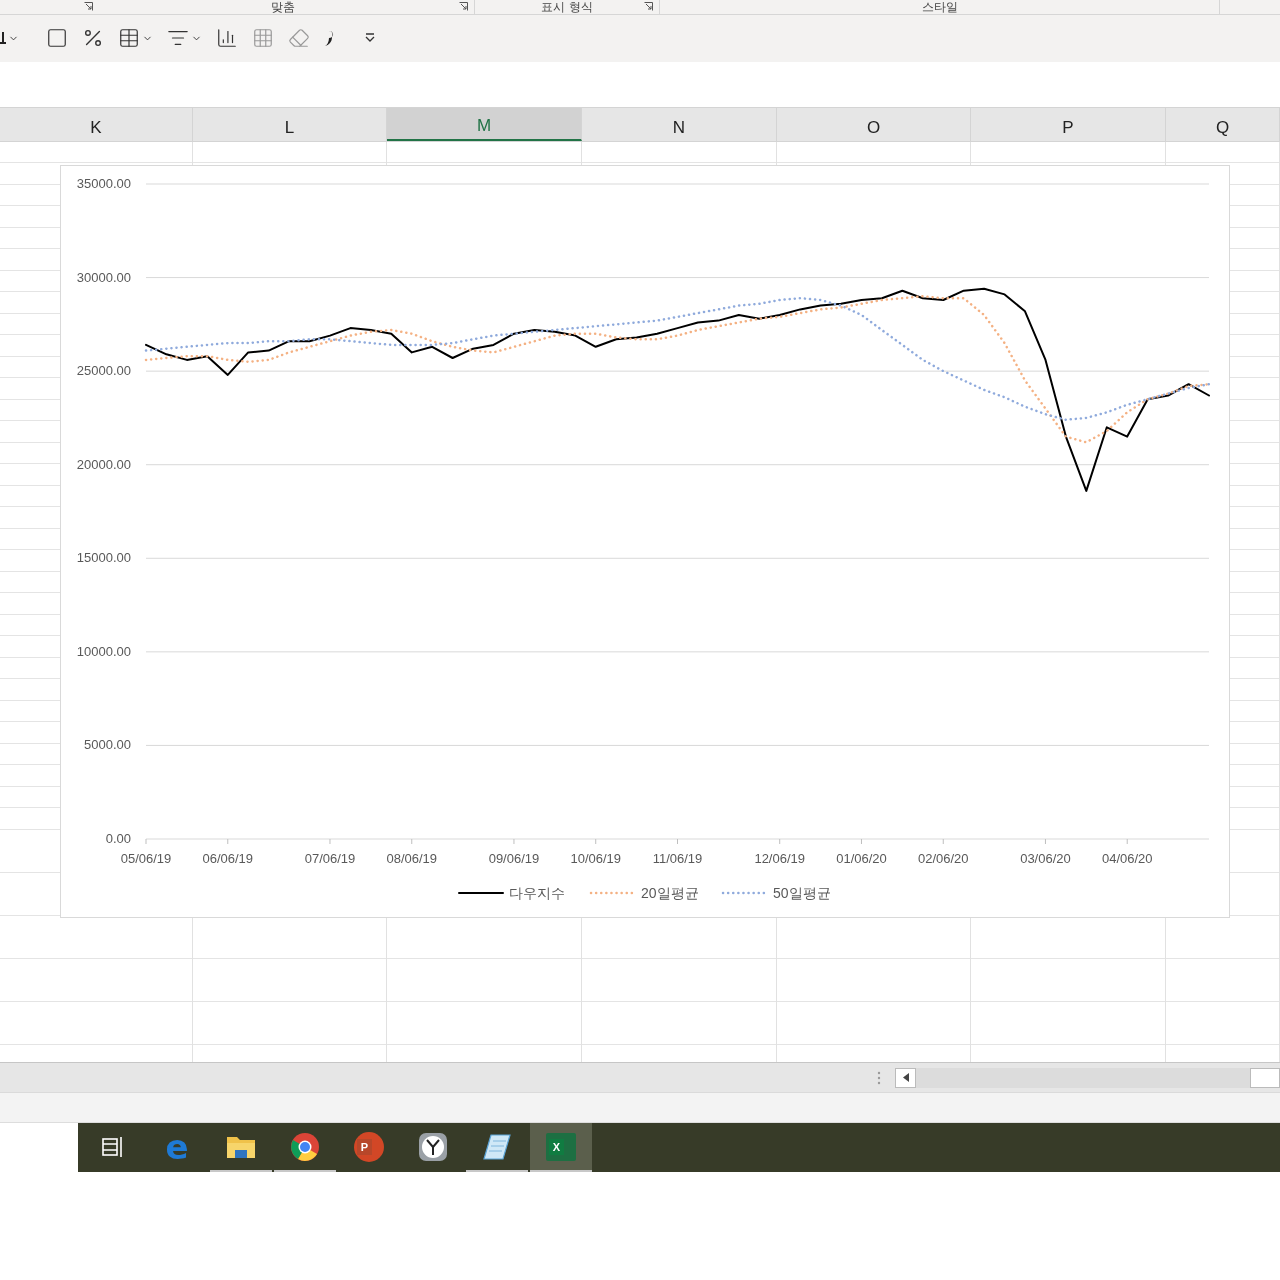 This screenshot has height=1280, width=1280. I want to click on border-icon, so click(4, 38).